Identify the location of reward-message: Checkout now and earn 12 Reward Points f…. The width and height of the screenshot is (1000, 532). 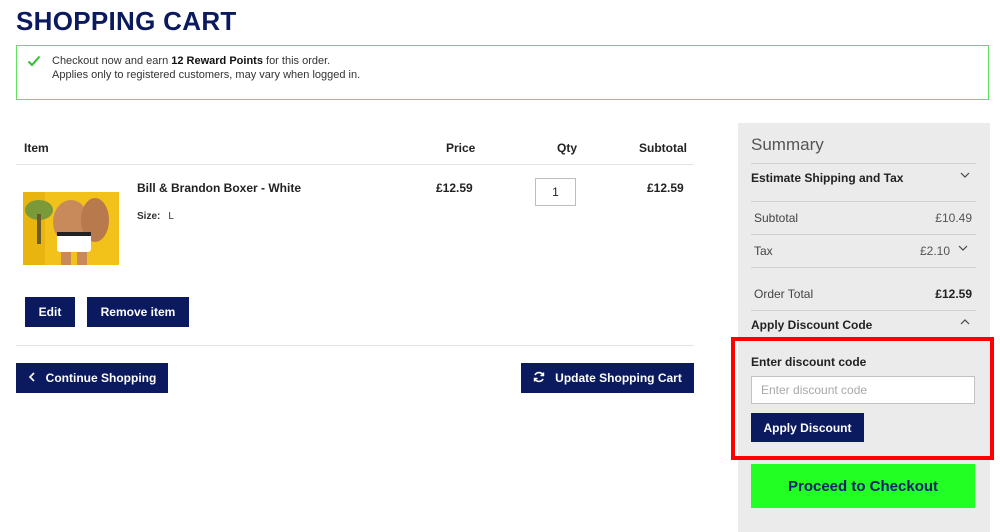
(191, 61).